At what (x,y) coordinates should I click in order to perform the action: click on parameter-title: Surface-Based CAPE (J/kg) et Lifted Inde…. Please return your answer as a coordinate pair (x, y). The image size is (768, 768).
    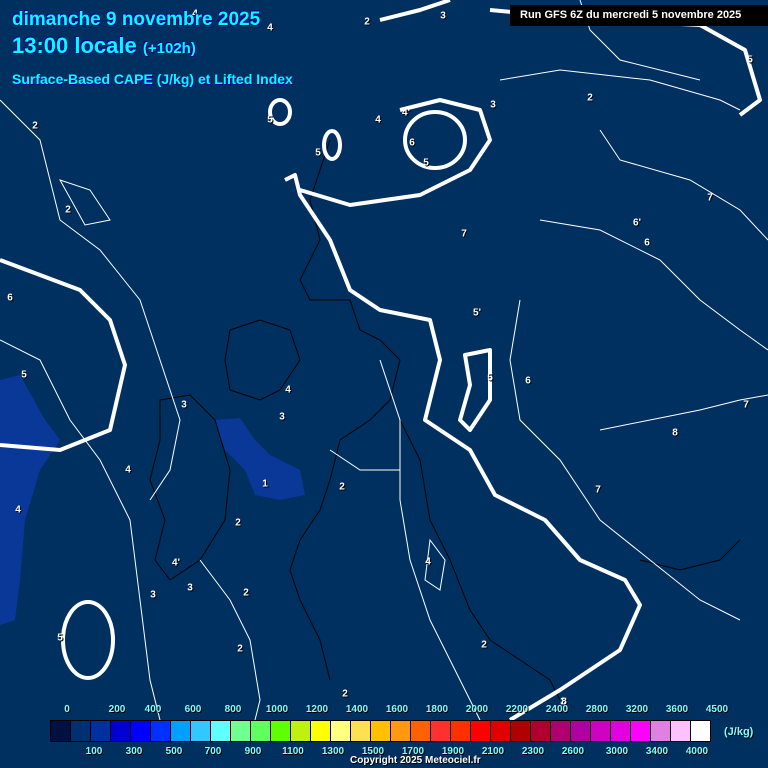
    Looking at the image, I should click on (152, 79).